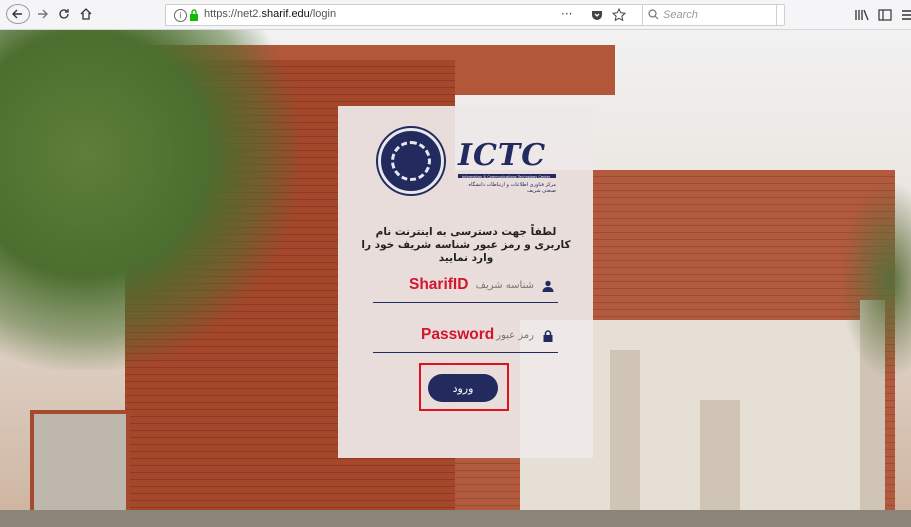 Image resolution: width=911 pixels, height=527 pixels. Describe the element at coordinates (455, 518) in the screenshot. I see `ground` at that location.